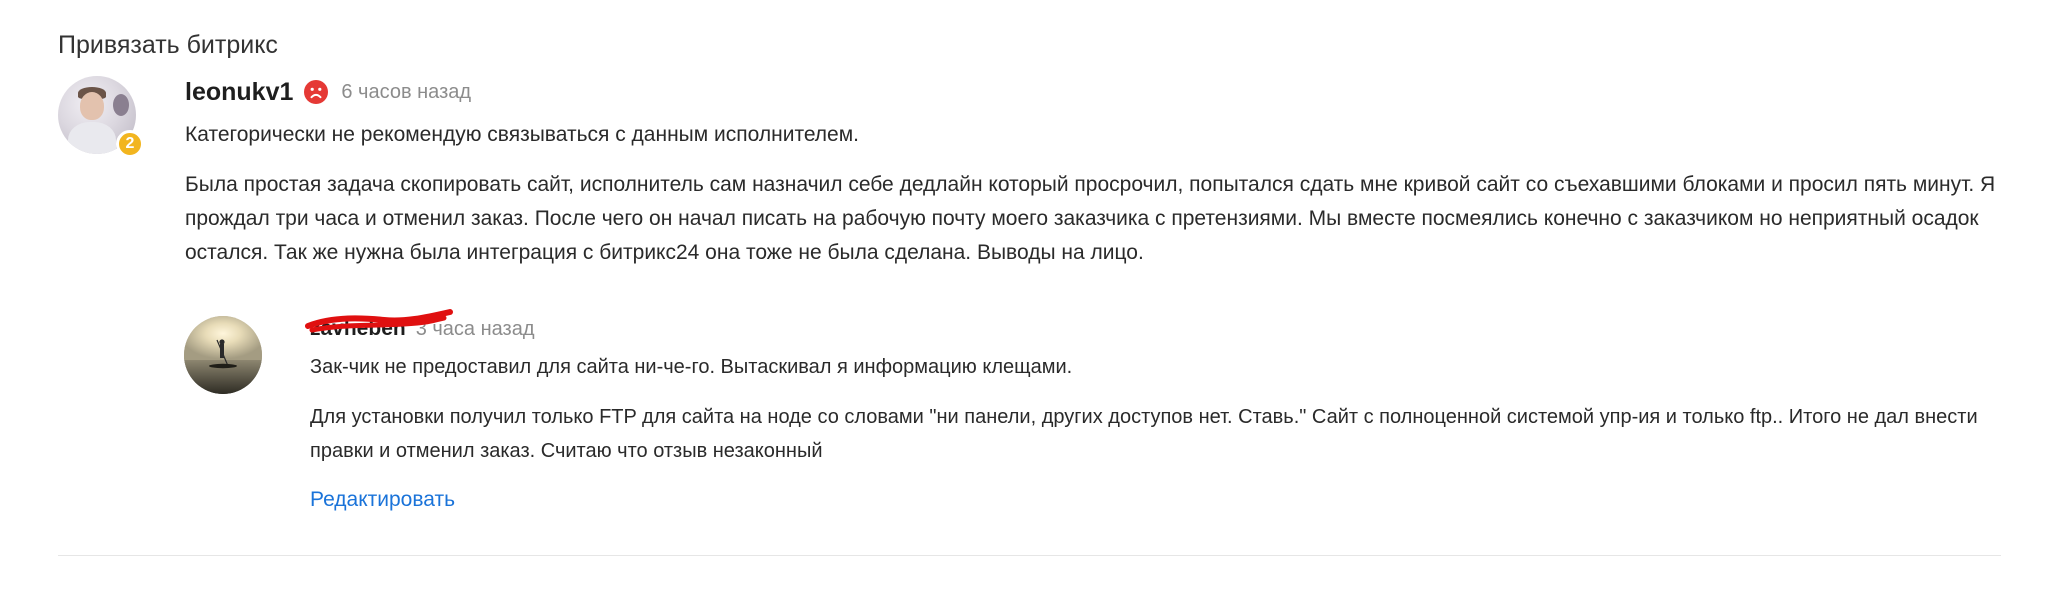 The image size is (2048, 593). What do you see at coordinates (92, 138) in the screenshot?
I see `avatar-photo-body` at bounding box center [92, 138].